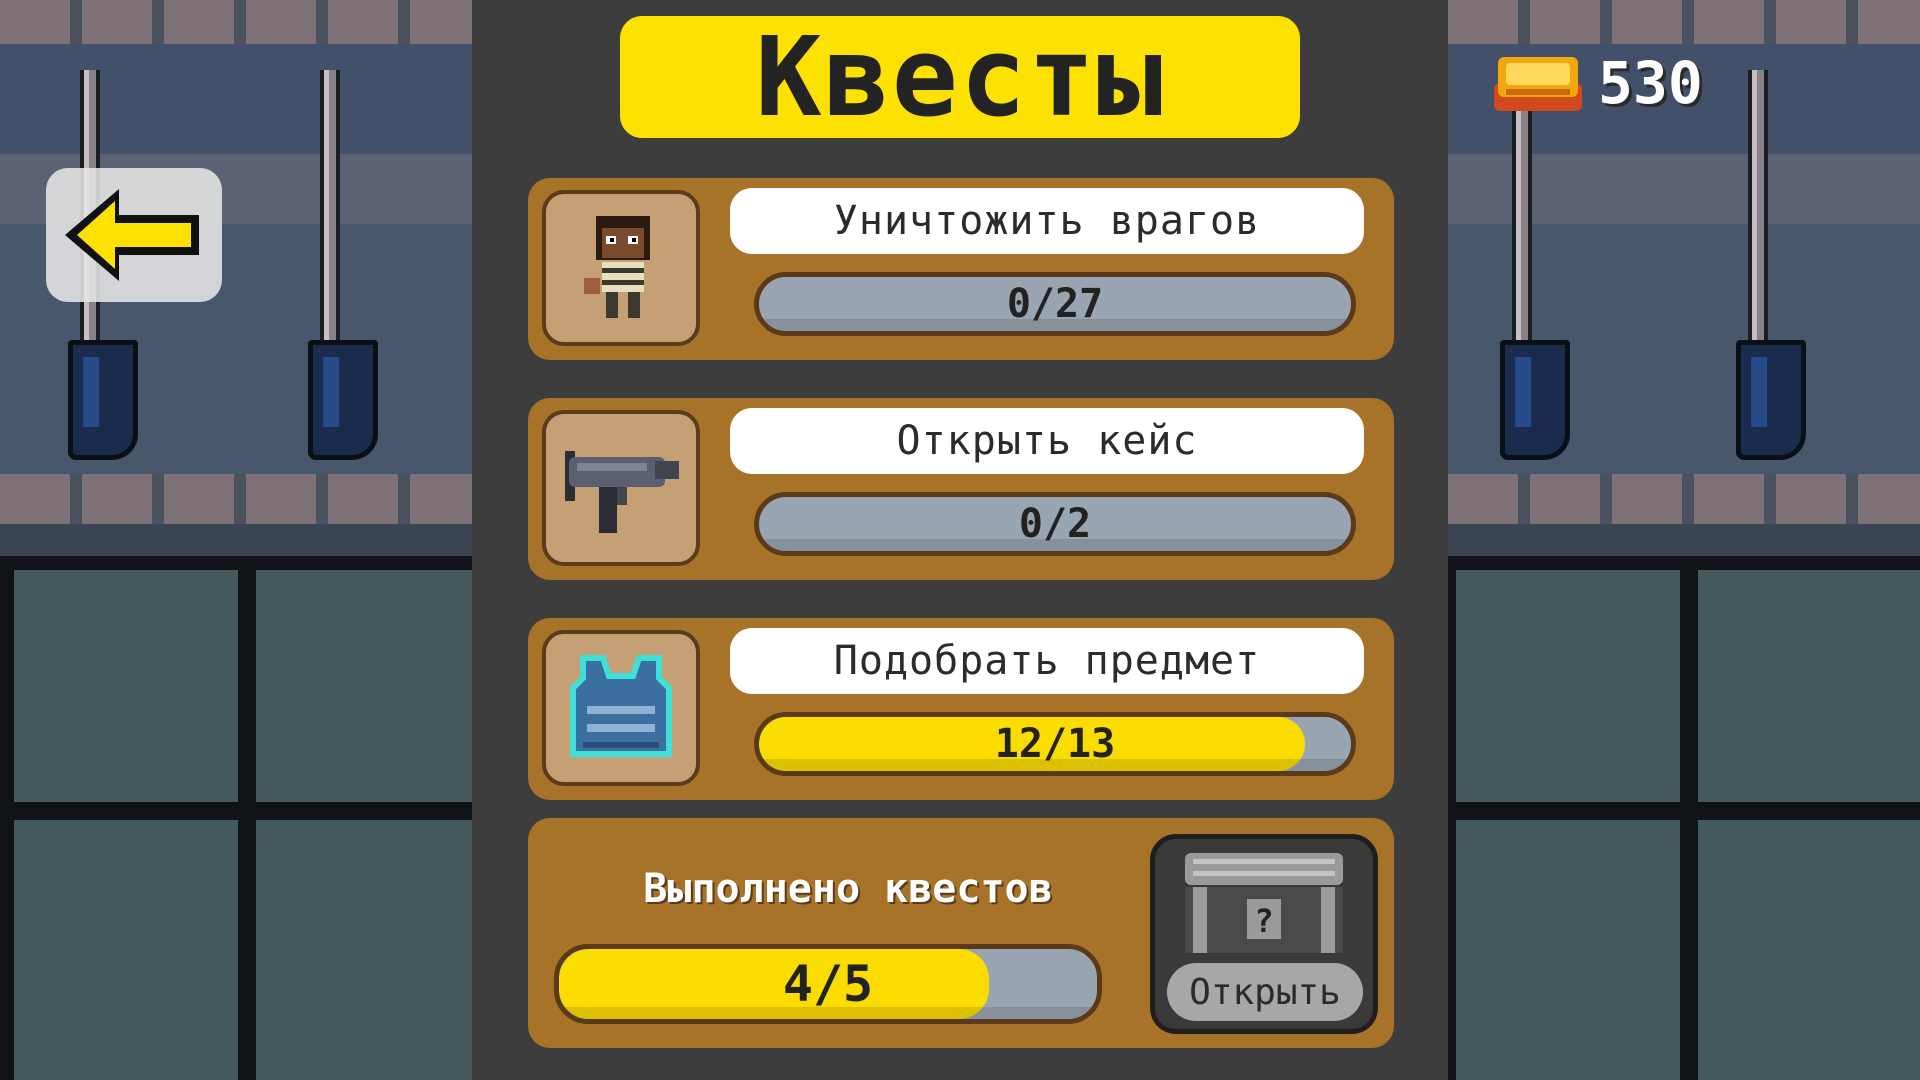 The width and height of the screenshot is (1920, 1080). Describe the element at coordinates (961, 489) in the screenshot. I see `quest-card: Открыть кейс 0/2` at that location.